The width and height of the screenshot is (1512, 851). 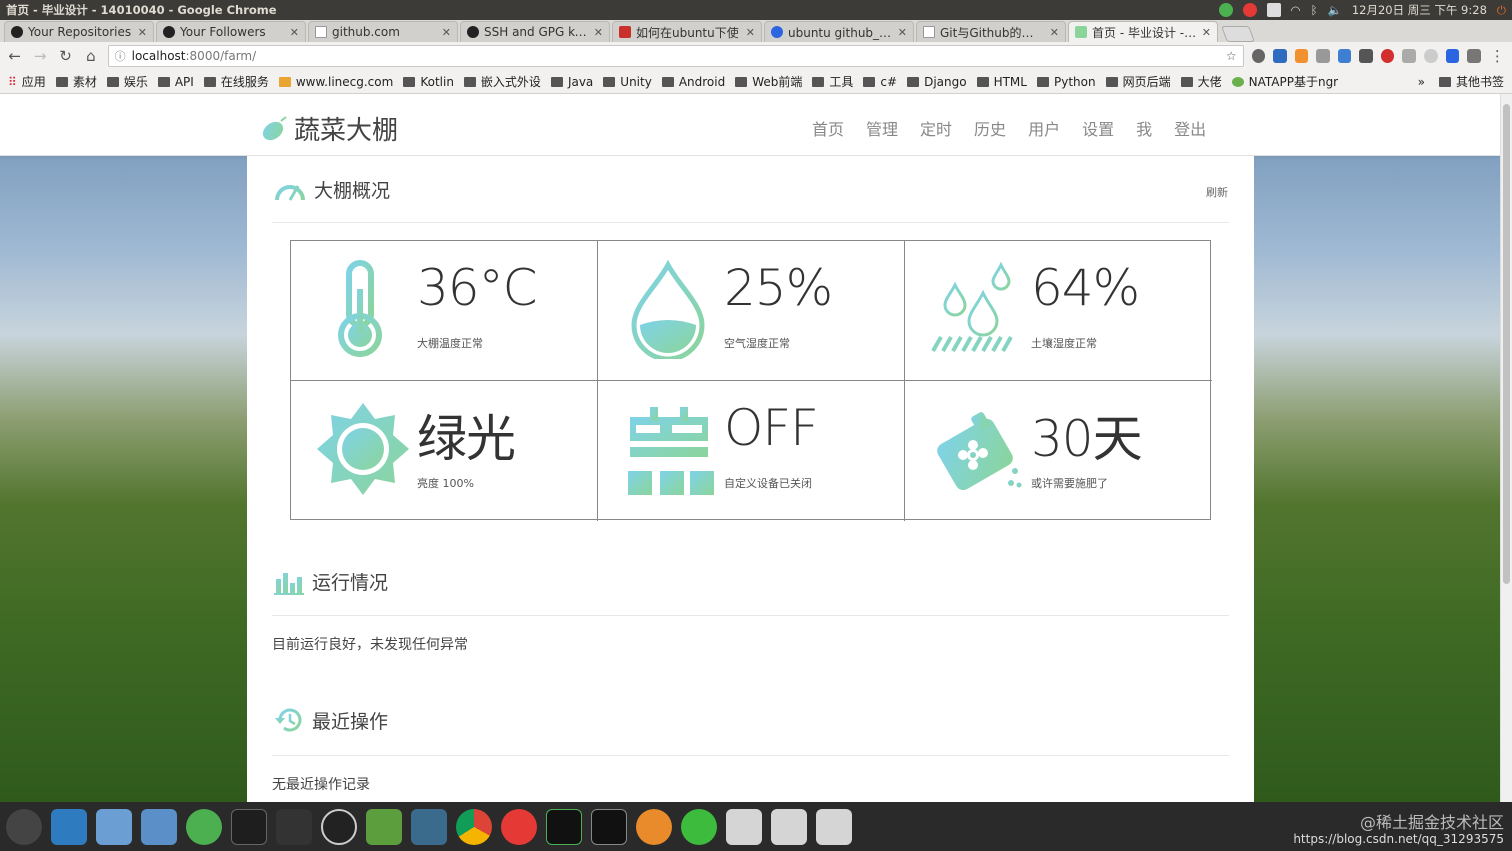 What do you see at coordinates (429, 826) in the screenshot?
I see `settings-icon` at bounding box center [429, 826].